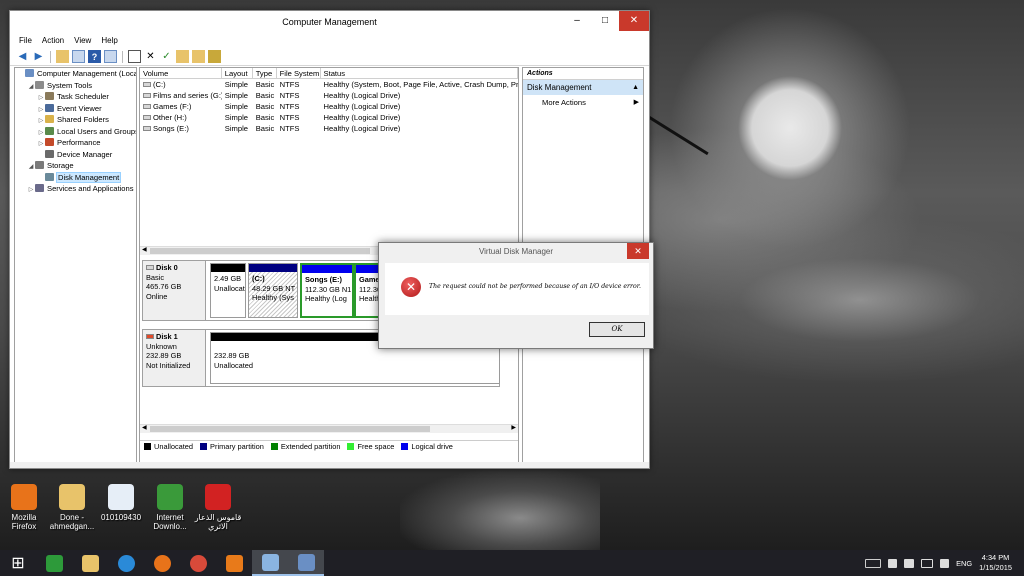  I want to click on tree-item: ▷ Local Users and Groups, so click(75, 132).